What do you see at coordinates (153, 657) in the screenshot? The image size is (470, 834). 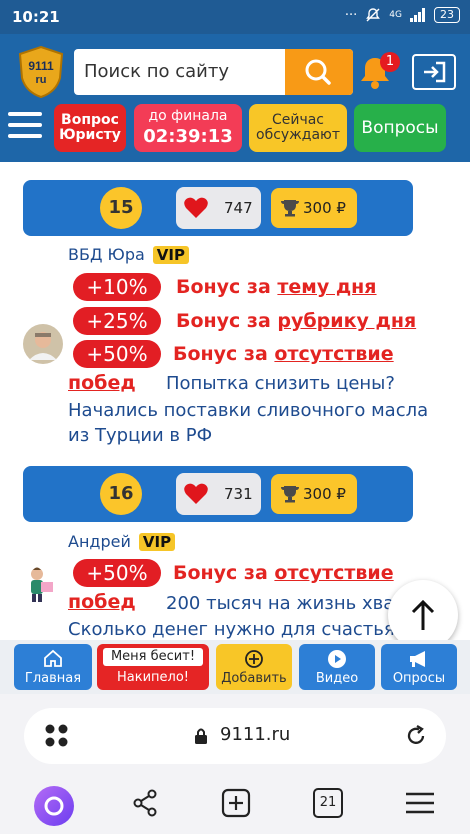 I see `nav-annoyed-tag: Меня бесит!` at bounding box center [153, 657].